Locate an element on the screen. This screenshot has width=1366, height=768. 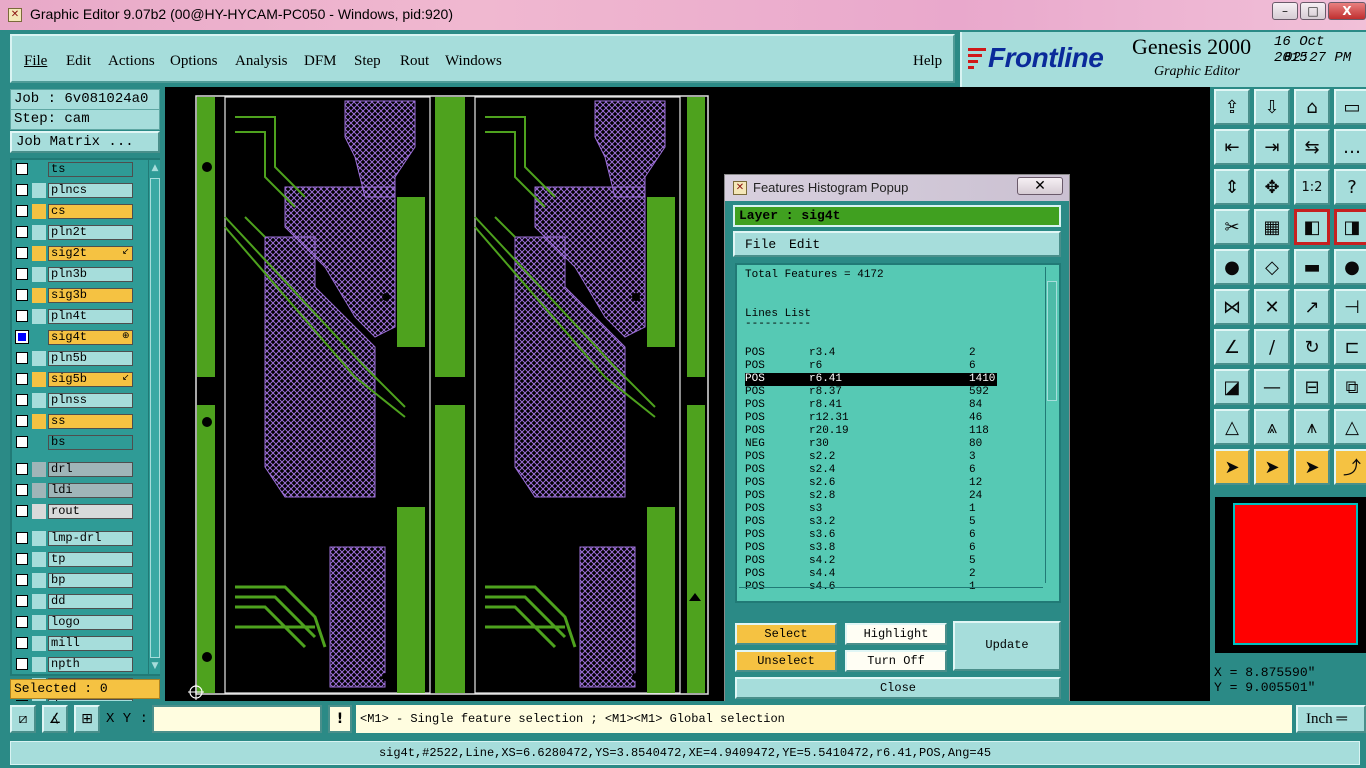
layer-row-plnss: plnss is located at coordinates (75, 400).